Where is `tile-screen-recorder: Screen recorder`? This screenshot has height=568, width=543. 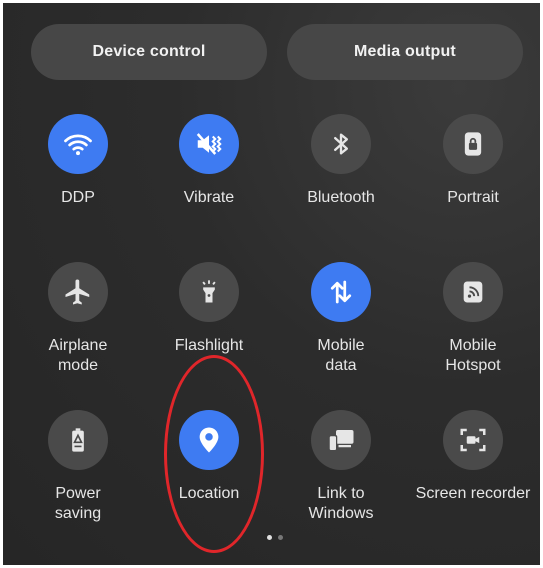 tile-screen-recorder: Screen recorder is located at coordinates (473, 457).